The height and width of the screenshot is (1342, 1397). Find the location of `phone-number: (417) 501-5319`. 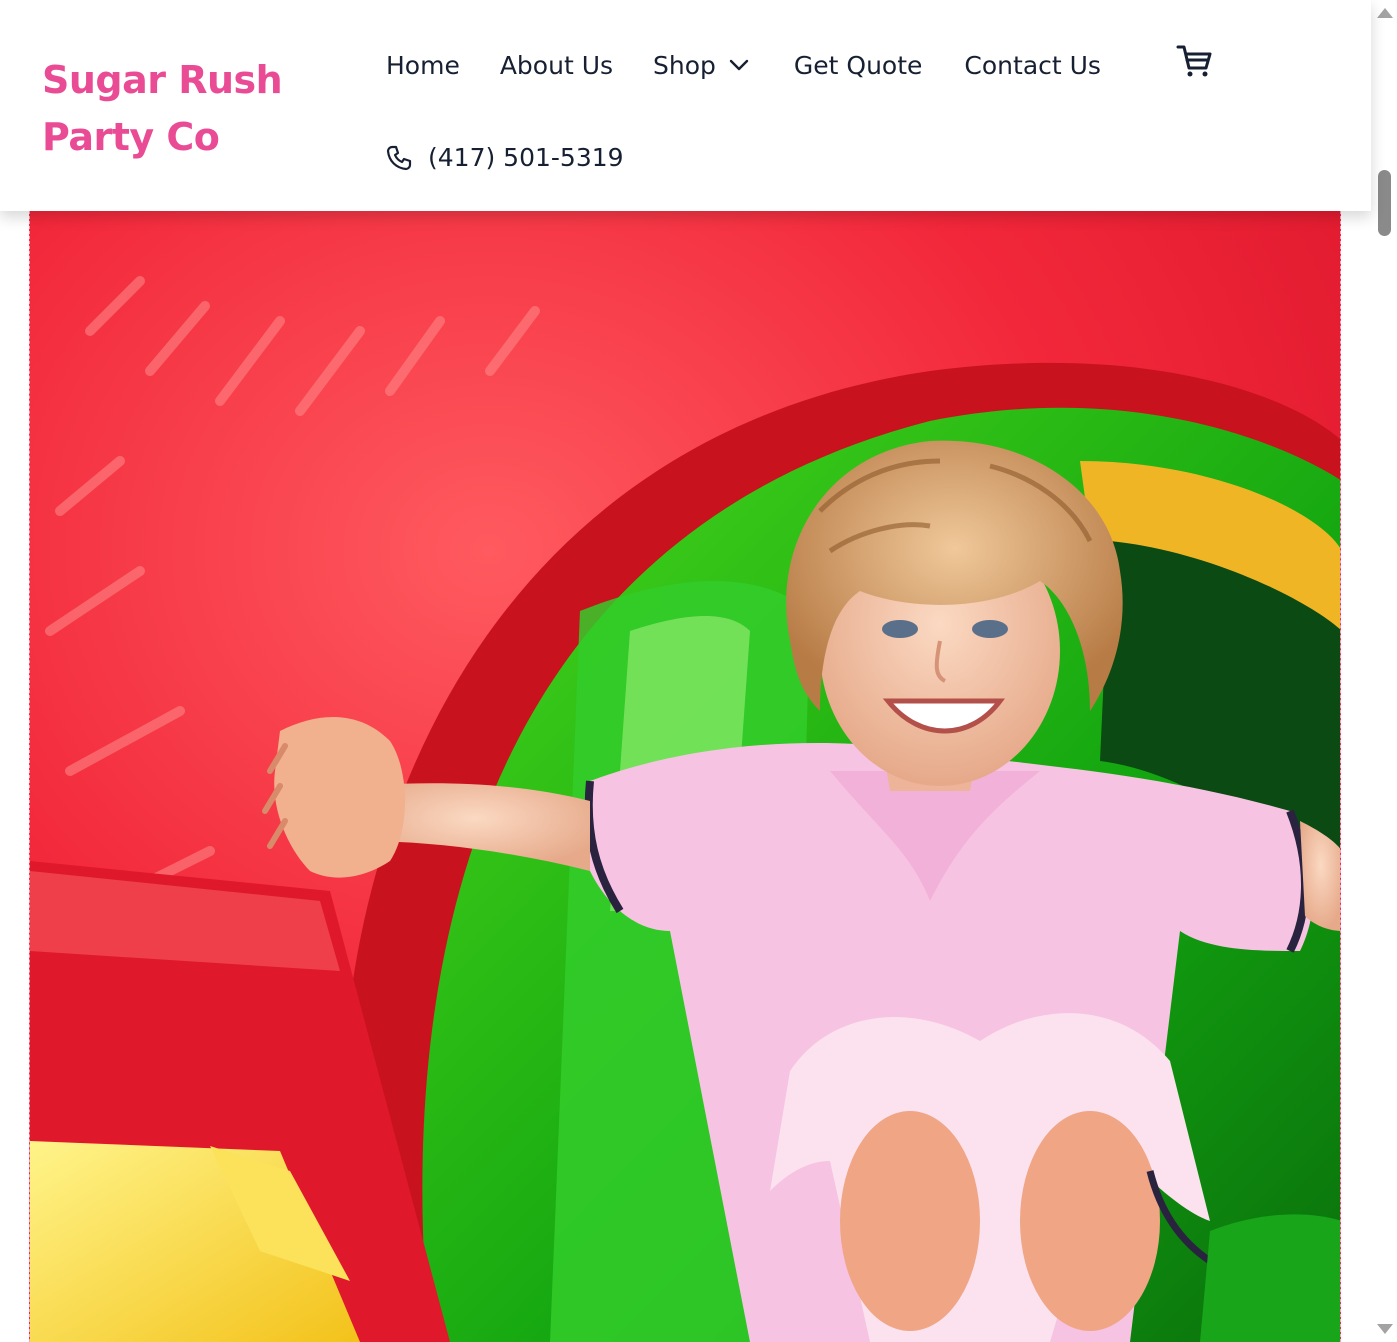

phone-number: (417) 501-5319 is located at coordinates (526, 157).